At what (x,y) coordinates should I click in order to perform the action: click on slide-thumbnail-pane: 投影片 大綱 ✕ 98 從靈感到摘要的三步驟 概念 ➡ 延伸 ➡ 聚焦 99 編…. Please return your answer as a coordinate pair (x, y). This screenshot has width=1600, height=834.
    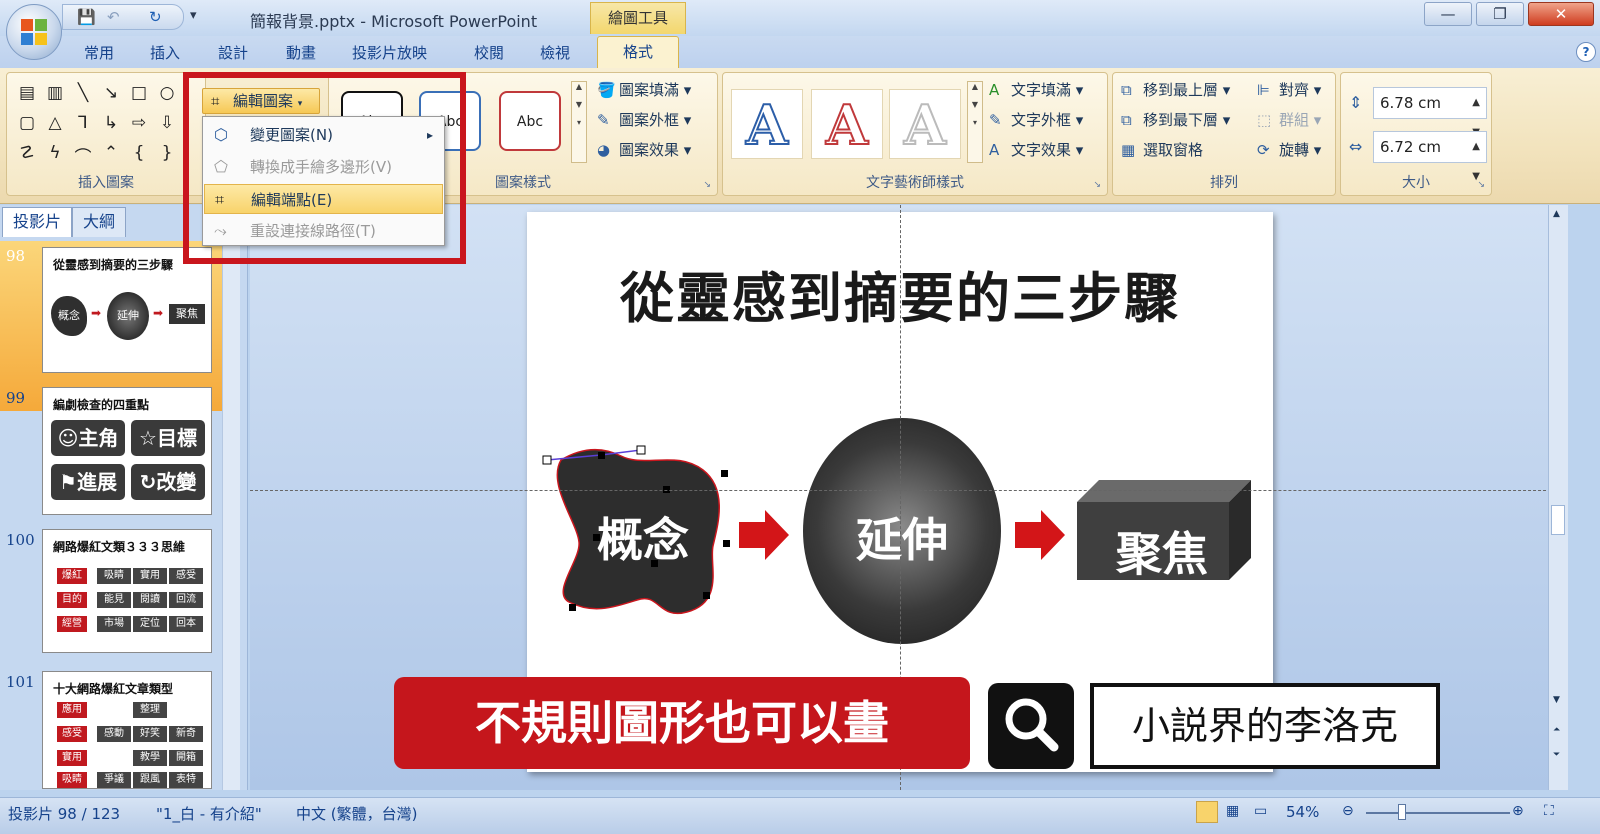
    Looking at the image, I should click on (124, 497).